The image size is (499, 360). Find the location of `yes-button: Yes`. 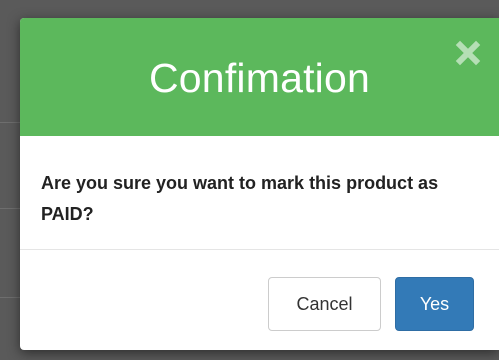

yes-button: Yes is located at coordinates (434, 304).